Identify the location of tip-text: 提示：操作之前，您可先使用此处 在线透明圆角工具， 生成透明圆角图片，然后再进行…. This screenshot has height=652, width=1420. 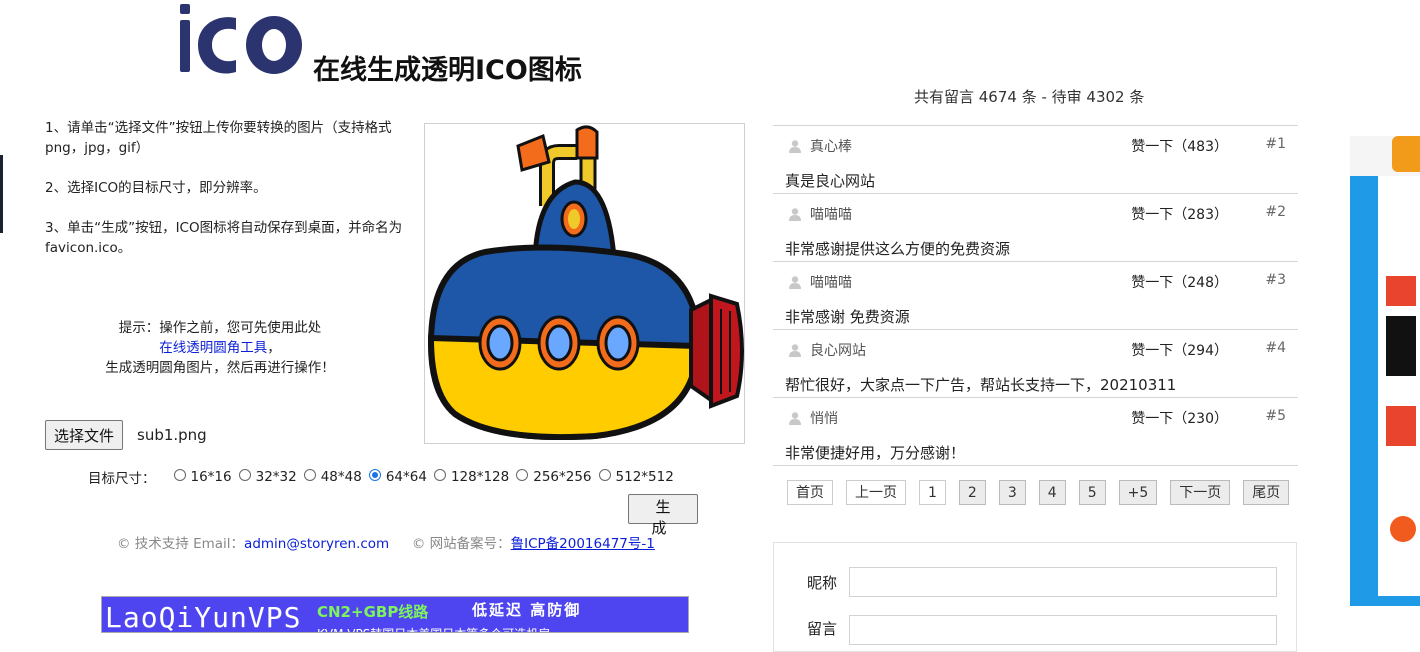
(220, 348).